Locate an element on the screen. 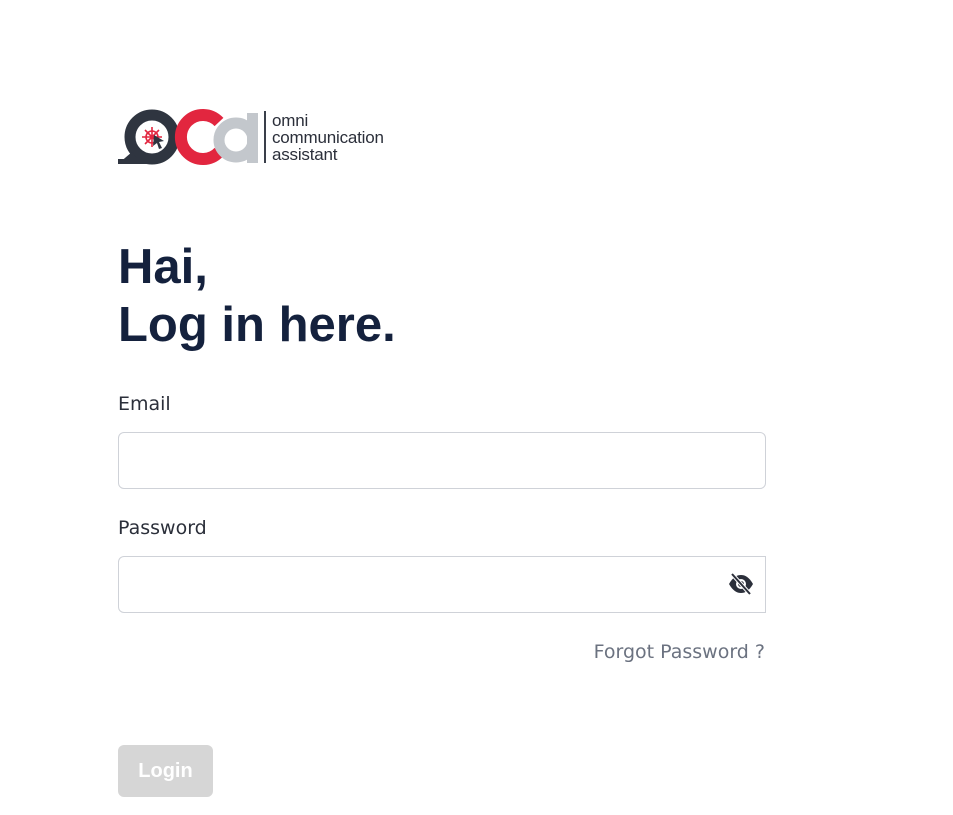 The image size is (953, 815). brand-line-communication: communication is located at coordinates (328, 137).